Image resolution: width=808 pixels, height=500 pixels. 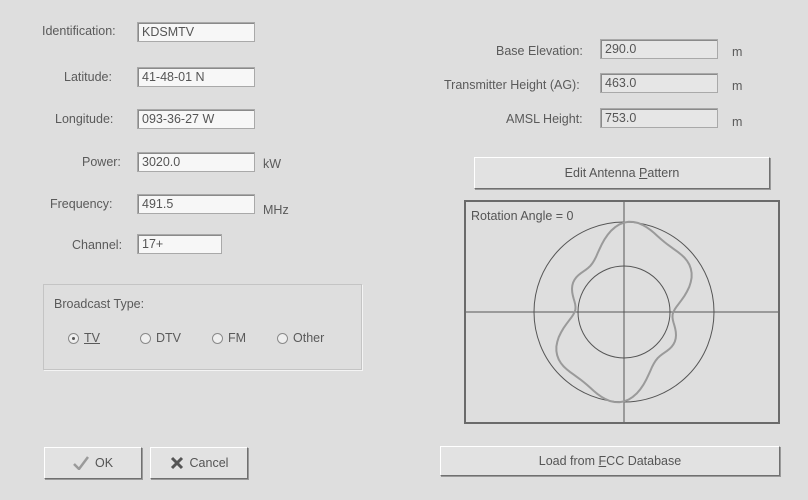 I want to click on amsl-height-label: AMSL Height:, so click(x=544, y=119).